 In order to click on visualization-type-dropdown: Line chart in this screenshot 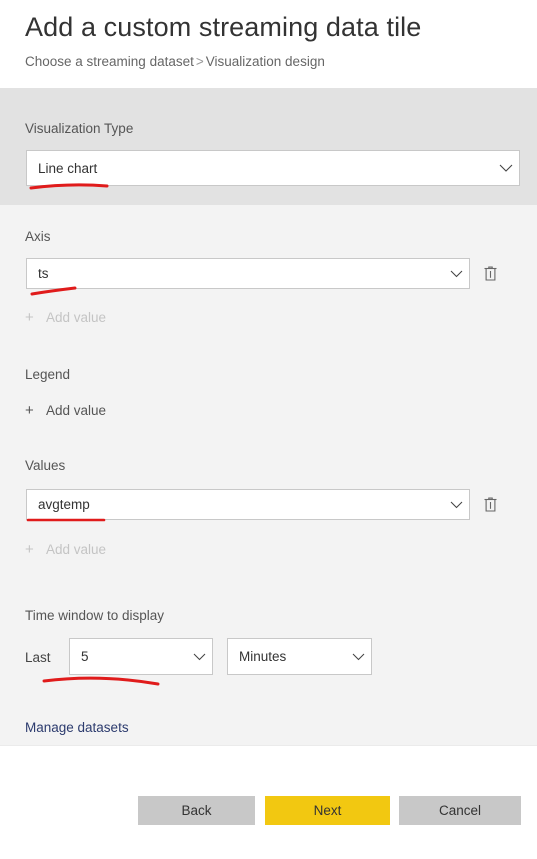, I will do `click(273, 168)`.